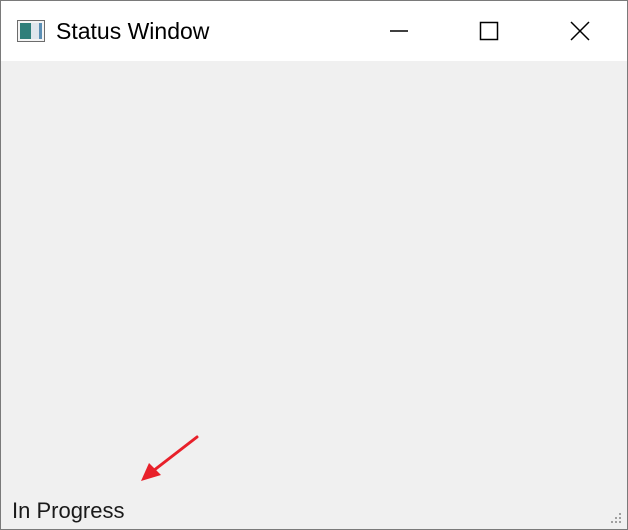  What do you see at coordinates (170, 458) in the screenshot?
I see `red-arrow-icon` at bounding box center [170, 458].